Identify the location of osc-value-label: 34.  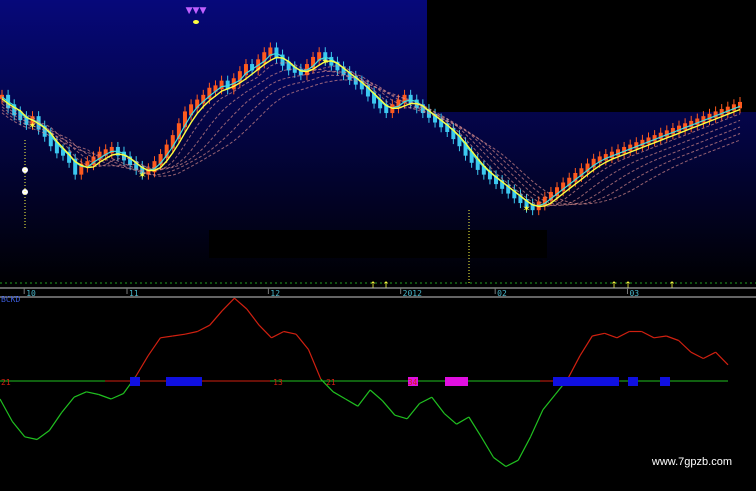
(413, 382).